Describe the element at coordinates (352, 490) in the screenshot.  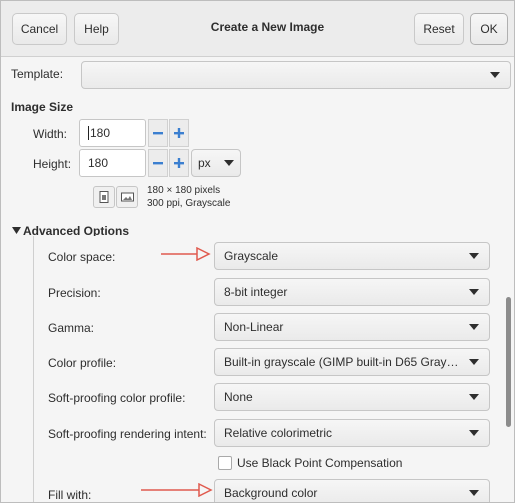
I see `fill-with-combo: Background color` at that location.